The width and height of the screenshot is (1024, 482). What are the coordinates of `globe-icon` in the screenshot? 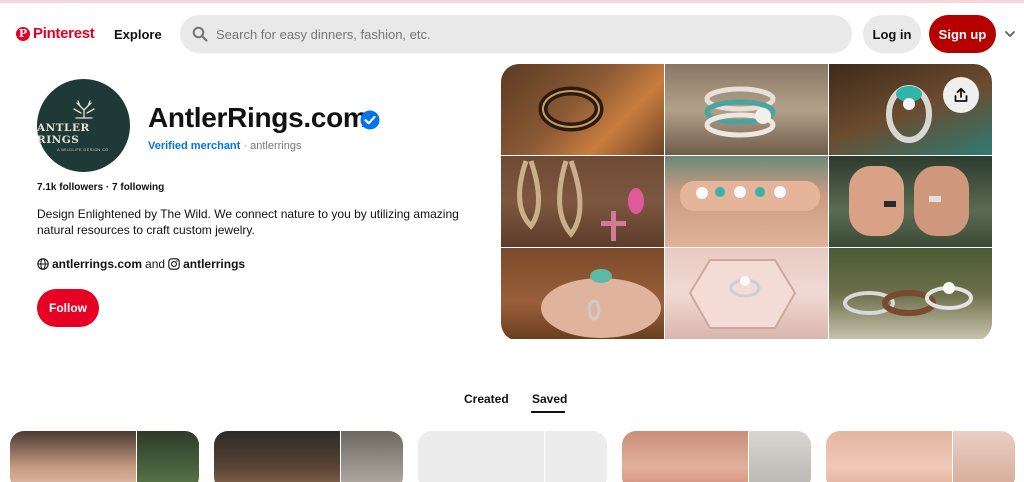 It's located at (43, 264).